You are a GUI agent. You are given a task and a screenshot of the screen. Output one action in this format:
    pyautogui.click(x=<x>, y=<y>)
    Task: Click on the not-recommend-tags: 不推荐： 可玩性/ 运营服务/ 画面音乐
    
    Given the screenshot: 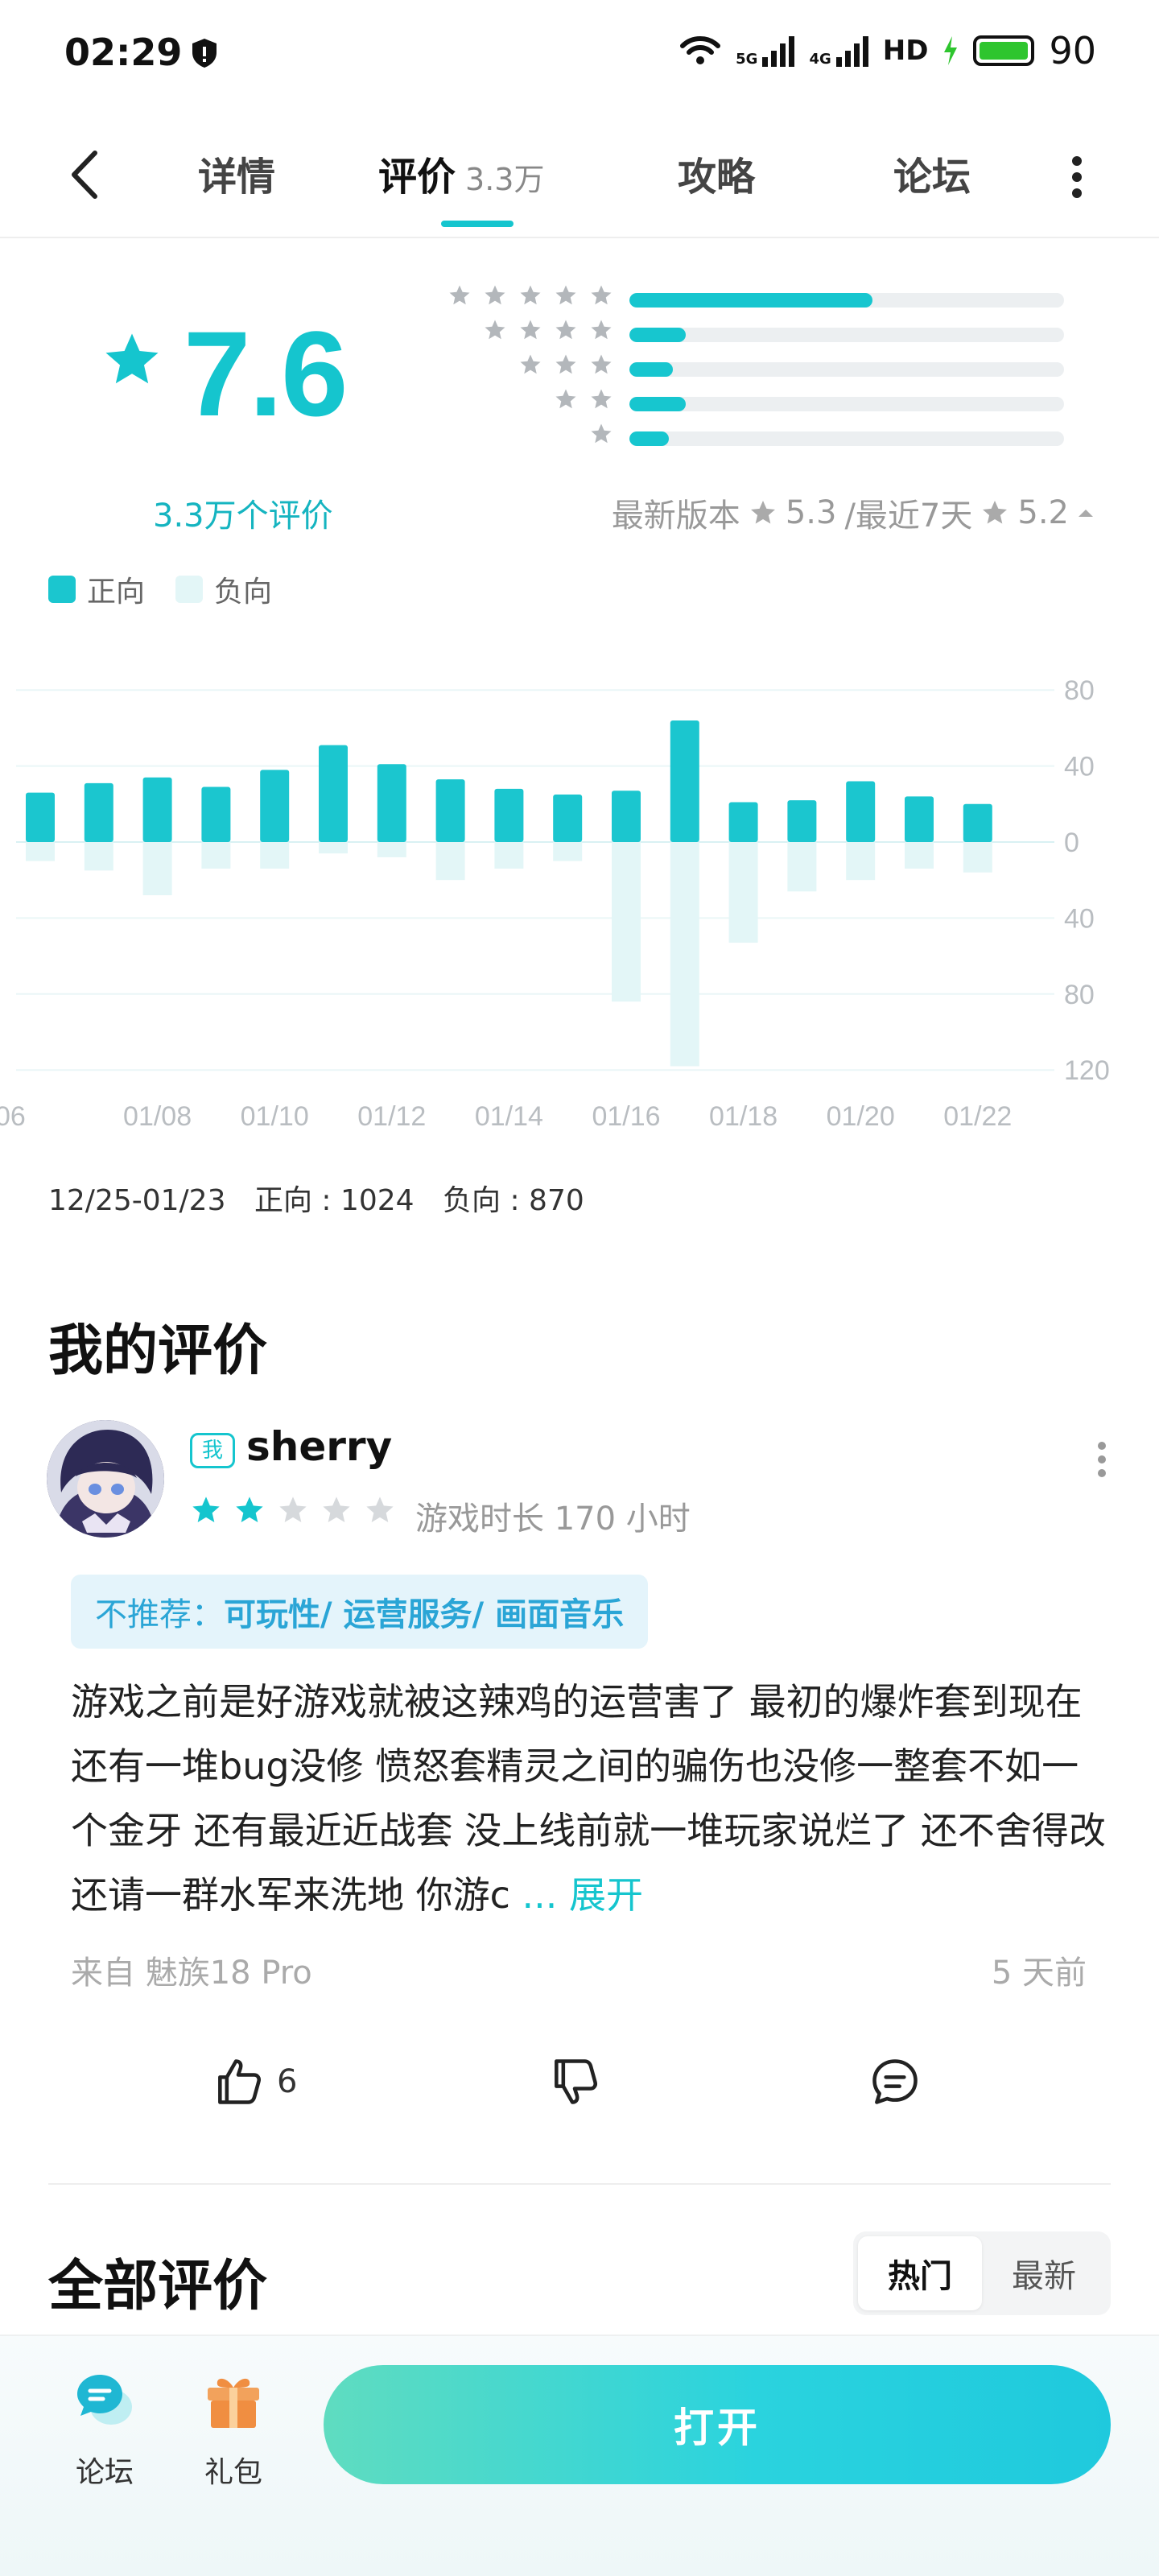 What is the action you would take?
    pyautogui.click(x=360, y=1612)
    